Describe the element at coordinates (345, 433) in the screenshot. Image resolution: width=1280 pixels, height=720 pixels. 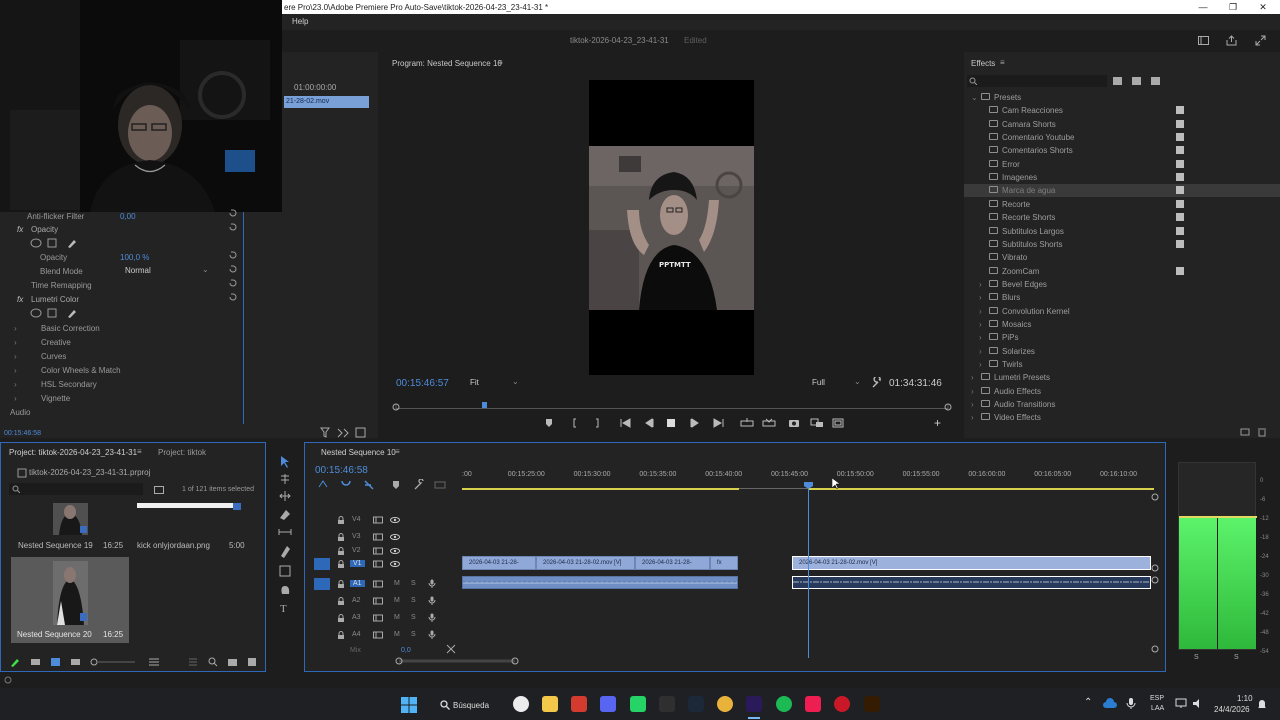
I see `filter-icons` at that location.